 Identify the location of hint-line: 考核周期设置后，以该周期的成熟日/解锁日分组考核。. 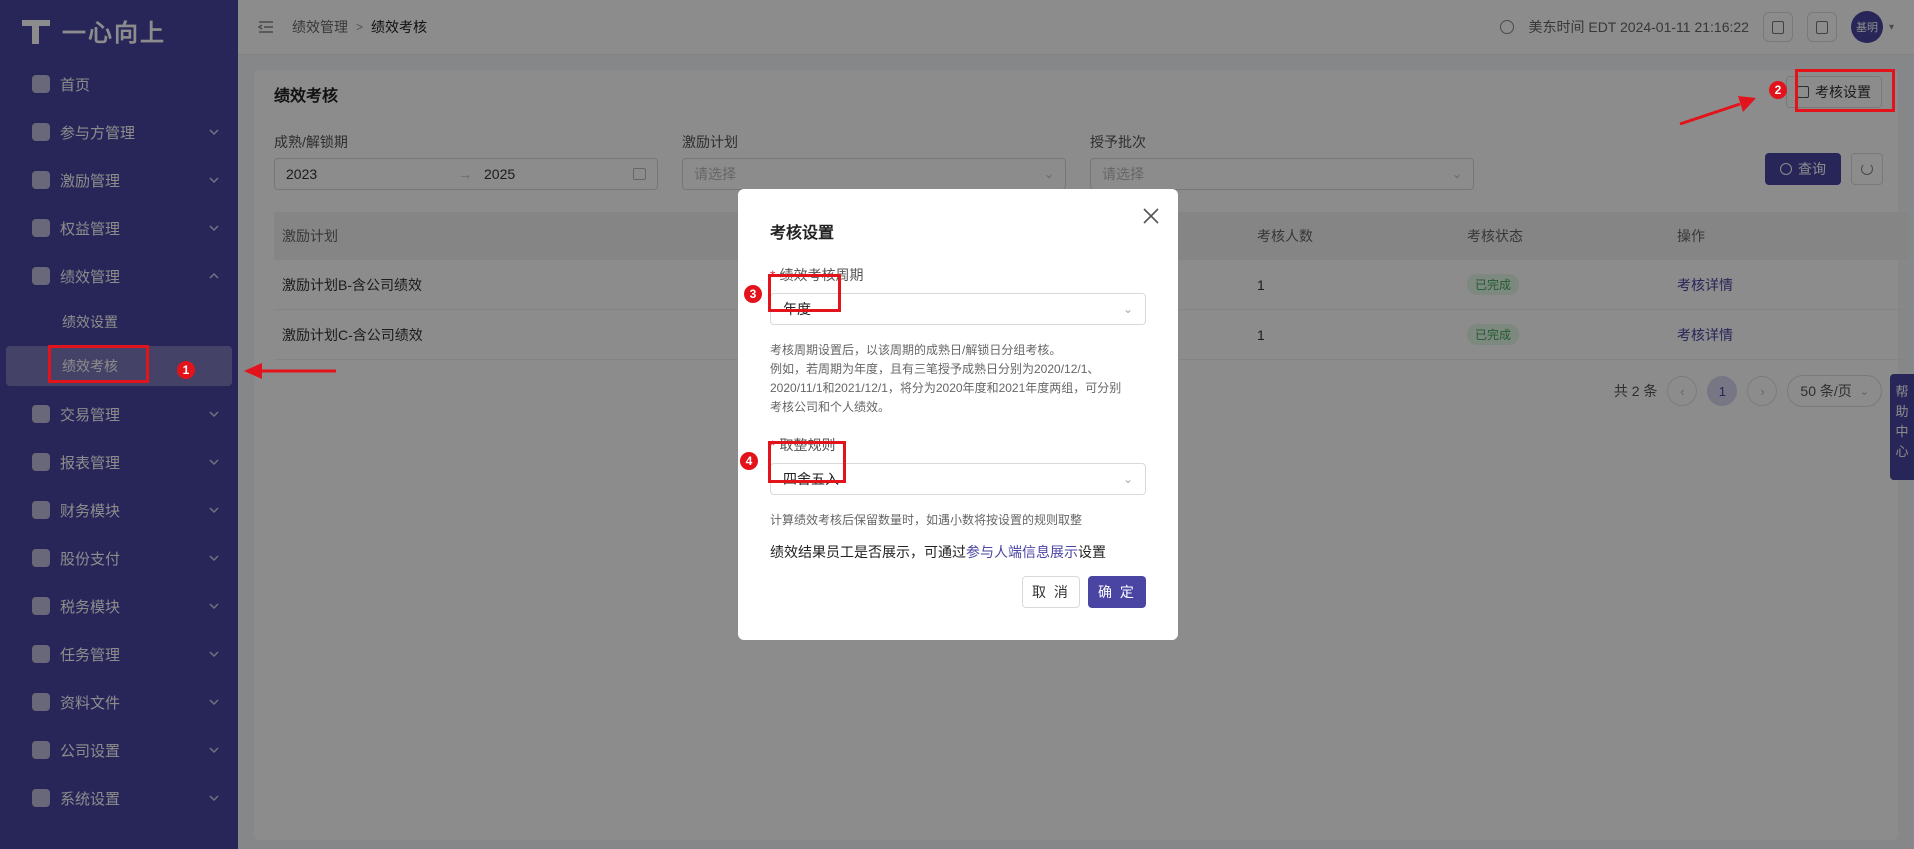
(916, 350).